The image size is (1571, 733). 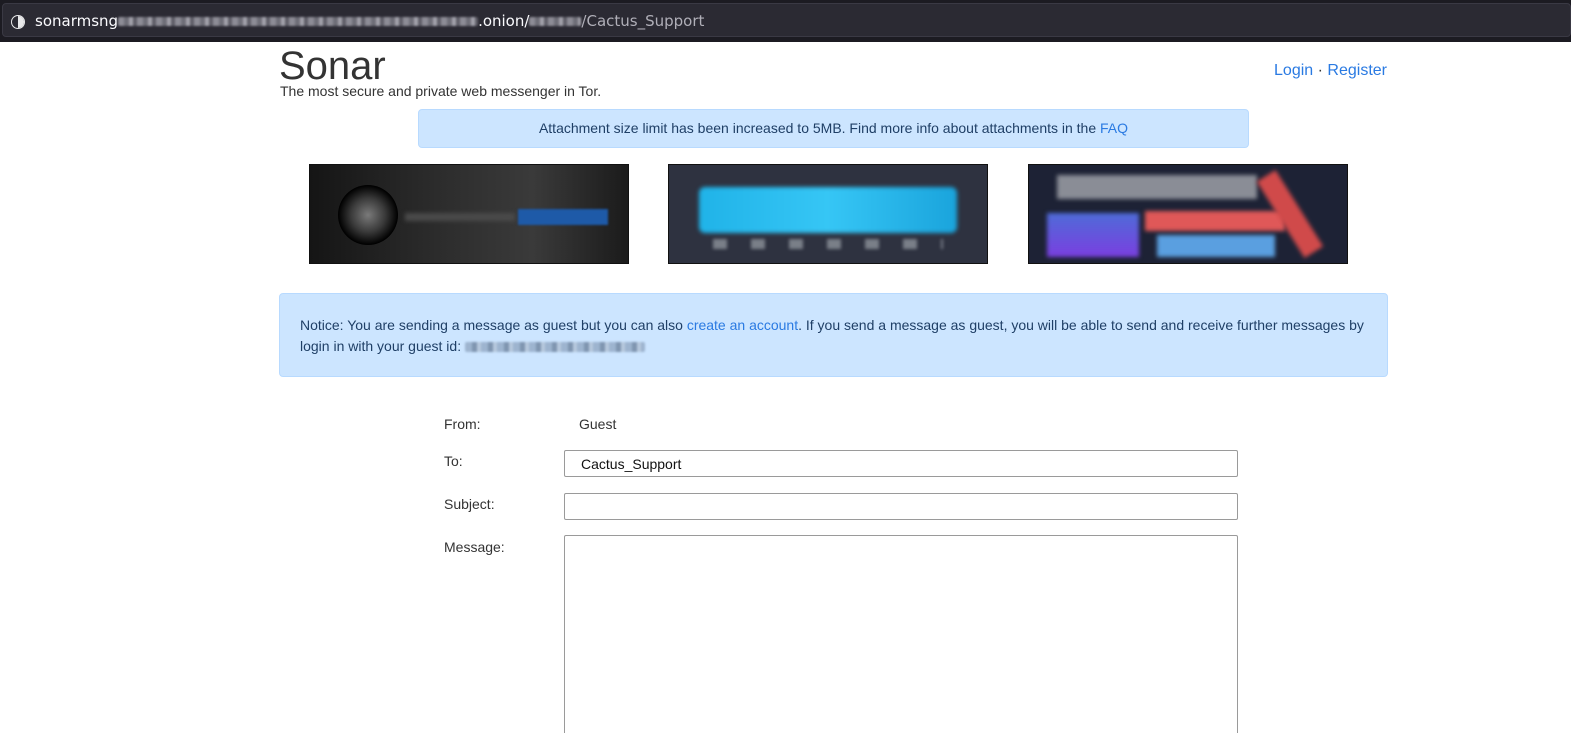 What do you see at coordinates (1093, 235) in the screenshot?
I see `banner-block-purple` at bounding box center [1093, 235].